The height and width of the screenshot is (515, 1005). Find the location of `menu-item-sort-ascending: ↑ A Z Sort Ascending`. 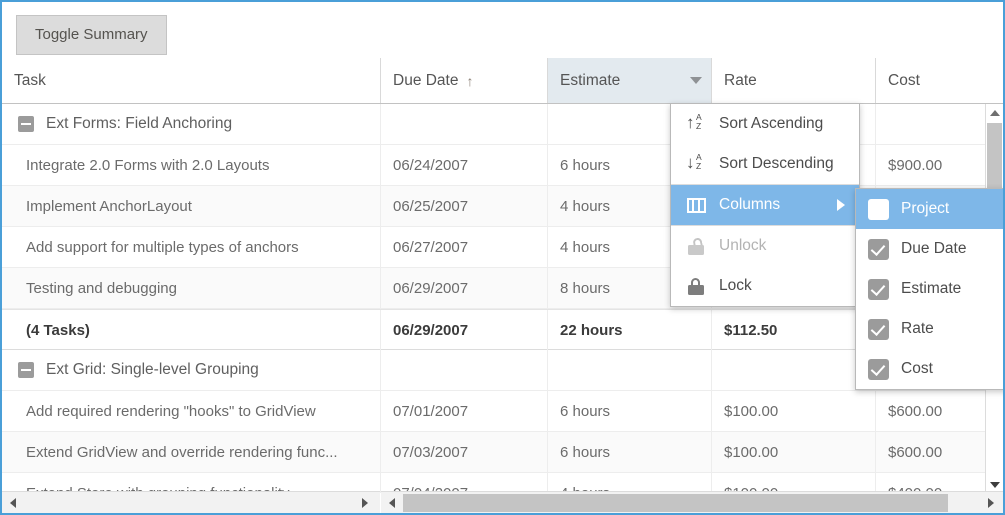

menu-item-sort-ascending: ↑ A Z Sort Ascending is located at coordinates (765, 124).